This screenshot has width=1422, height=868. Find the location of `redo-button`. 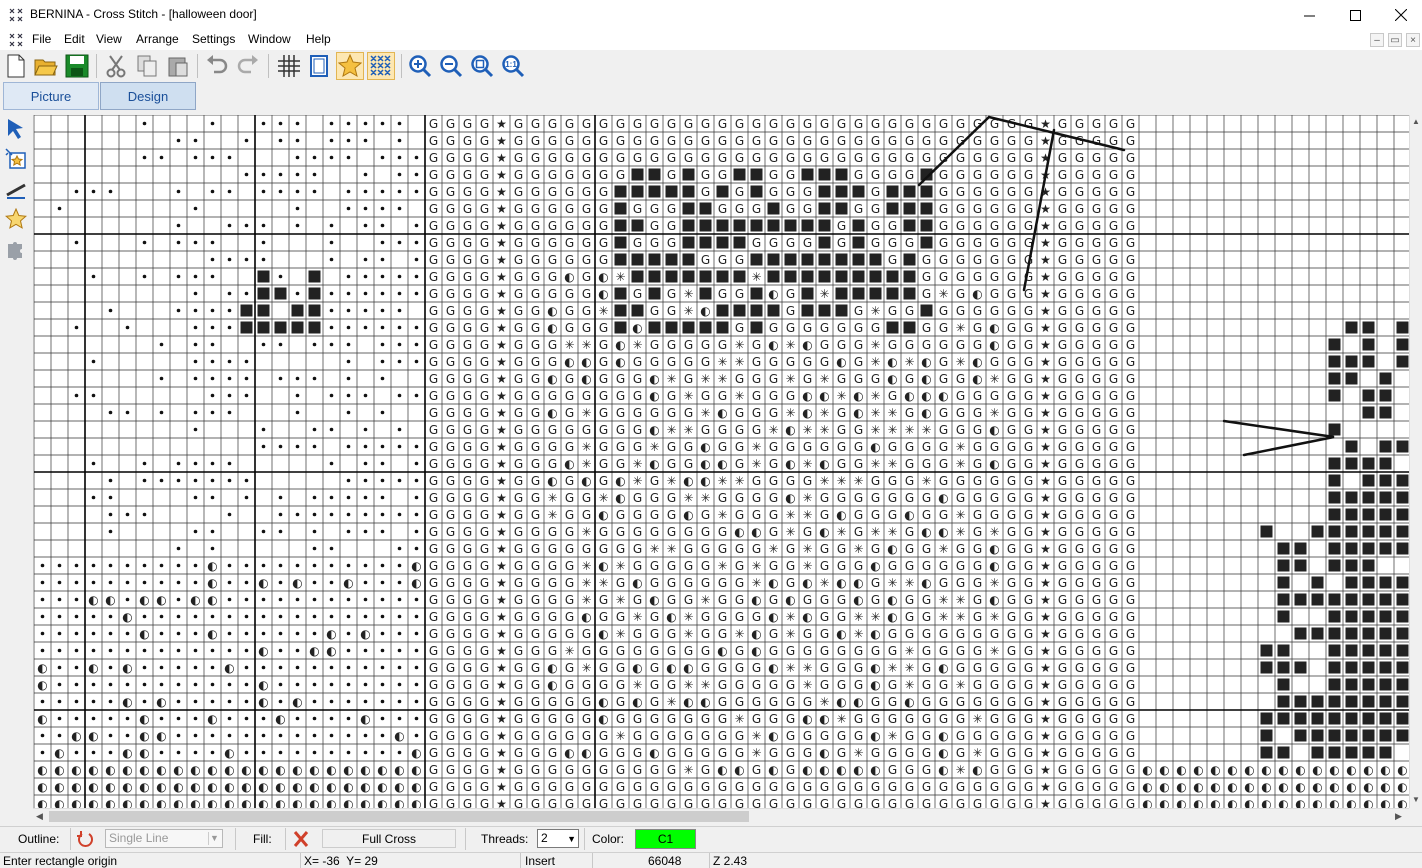

redo-button is located at coordinates (248, 66).